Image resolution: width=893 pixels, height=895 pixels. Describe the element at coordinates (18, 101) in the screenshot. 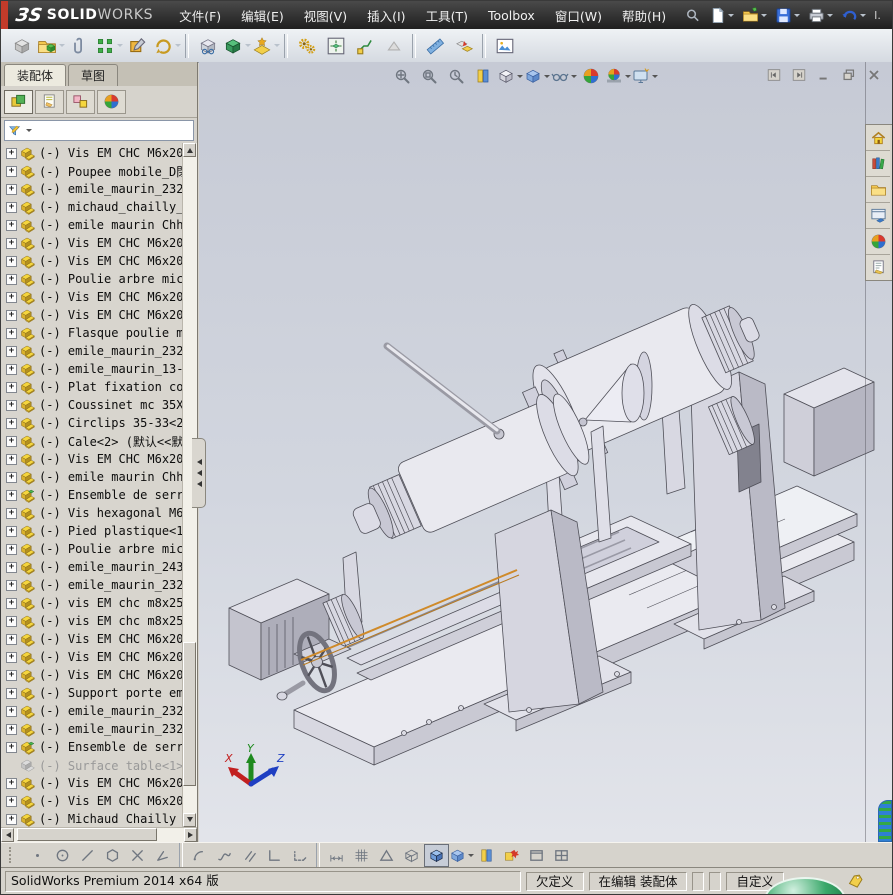

I see `featuremanager-tab` at that location.